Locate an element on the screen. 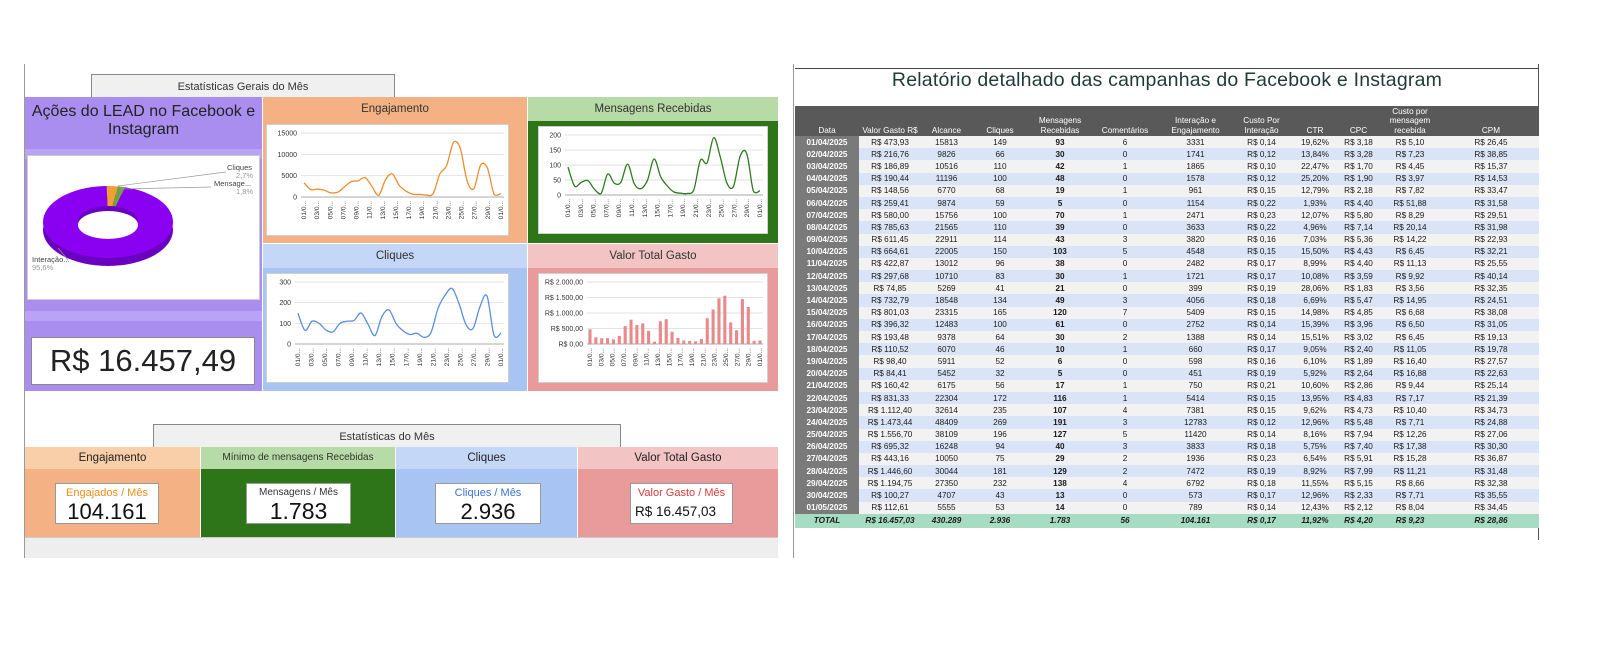 This screenshot has height=667, width=1600. table-header-1: Valor Gasto R$ is located at coordinates (890, 121).